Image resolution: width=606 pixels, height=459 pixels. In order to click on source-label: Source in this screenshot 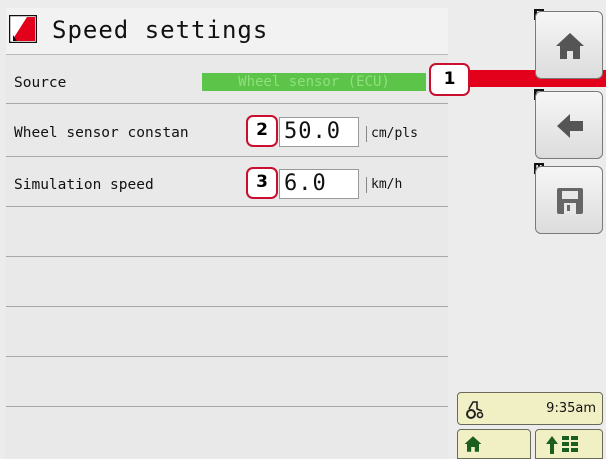, I will do `click(40, 83)`.